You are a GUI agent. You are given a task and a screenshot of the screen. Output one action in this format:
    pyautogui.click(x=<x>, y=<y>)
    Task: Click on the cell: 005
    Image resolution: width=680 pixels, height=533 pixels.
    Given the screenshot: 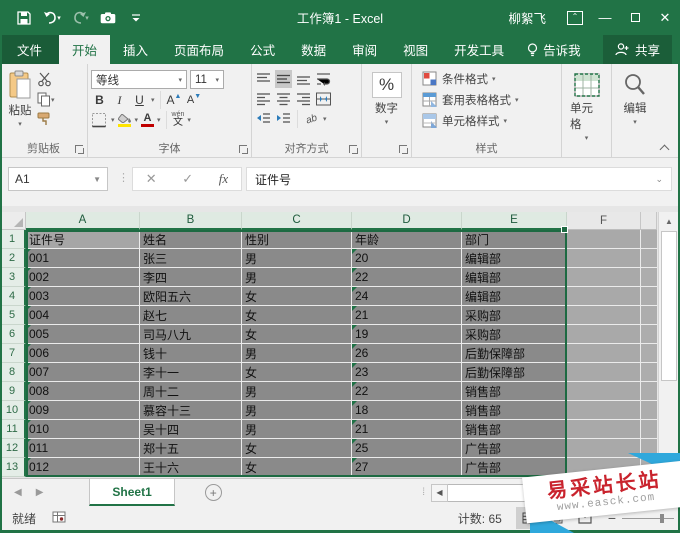 What is the action you would take?
    pyautogui.click(x=83, y=334)
    